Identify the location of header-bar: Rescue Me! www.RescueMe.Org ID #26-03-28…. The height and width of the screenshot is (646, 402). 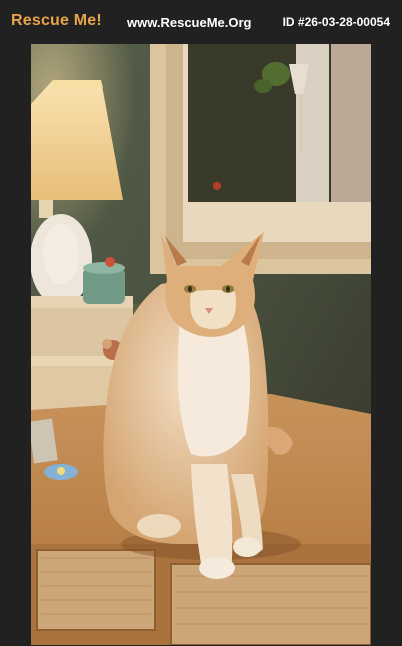
(201, 22).